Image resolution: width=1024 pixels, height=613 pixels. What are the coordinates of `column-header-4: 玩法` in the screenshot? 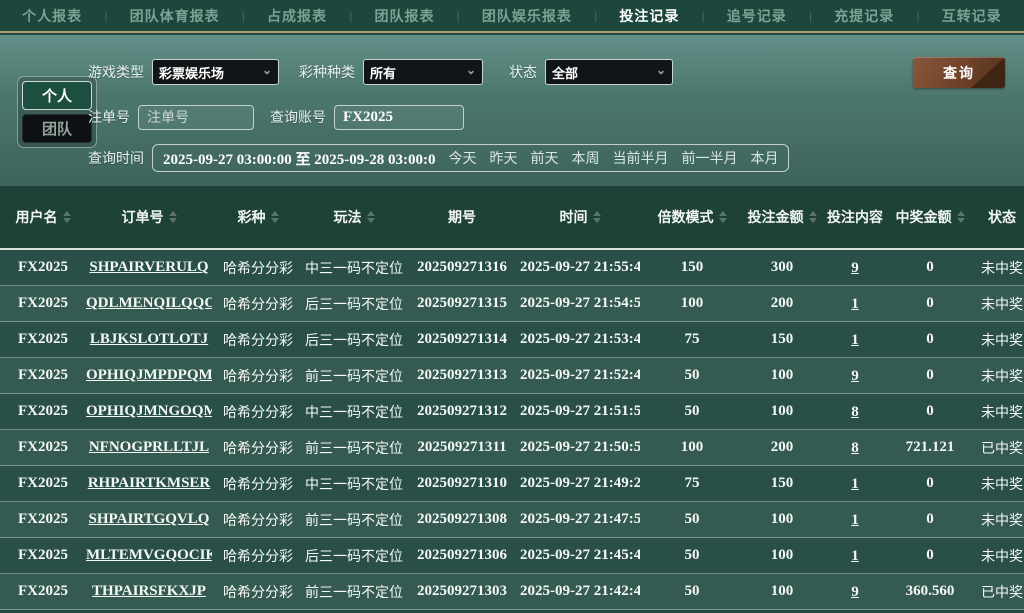 It's located at (354, 217).